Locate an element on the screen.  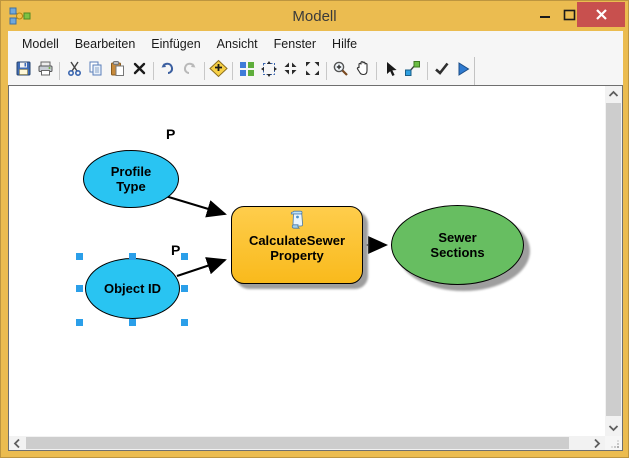
fixed-zoom-in-icon is located at coordinates (290, 71).